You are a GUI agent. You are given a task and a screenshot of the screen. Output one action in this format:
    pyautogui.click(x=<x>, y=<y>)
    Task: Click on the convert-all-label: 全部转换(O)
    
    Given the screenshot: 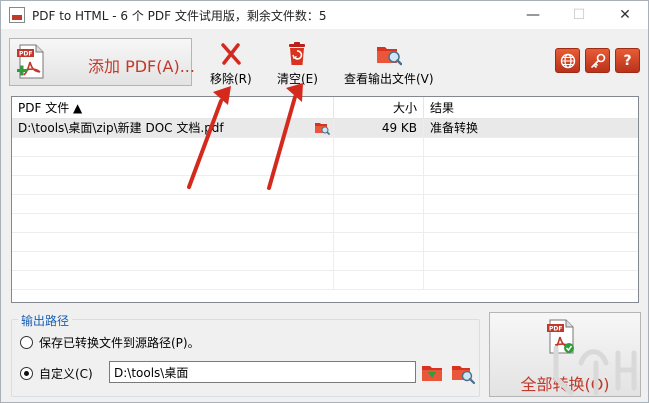 What is the action you would take?
    pyautogui.click(x=565, y=384)
    